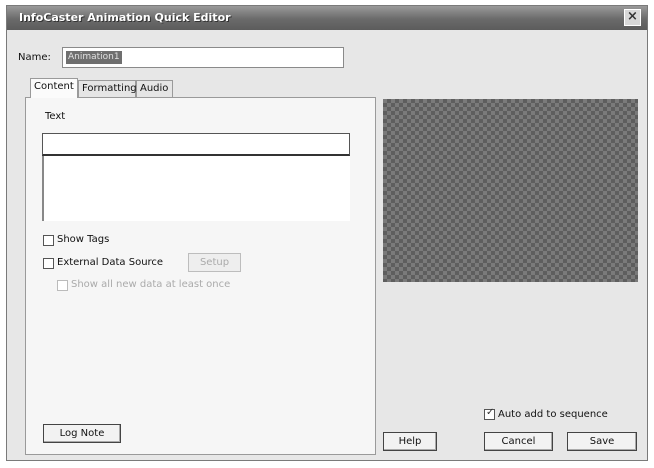 The image size is (654, 468). I want to click on tab-audio-label: Audio, so click(154, 88).